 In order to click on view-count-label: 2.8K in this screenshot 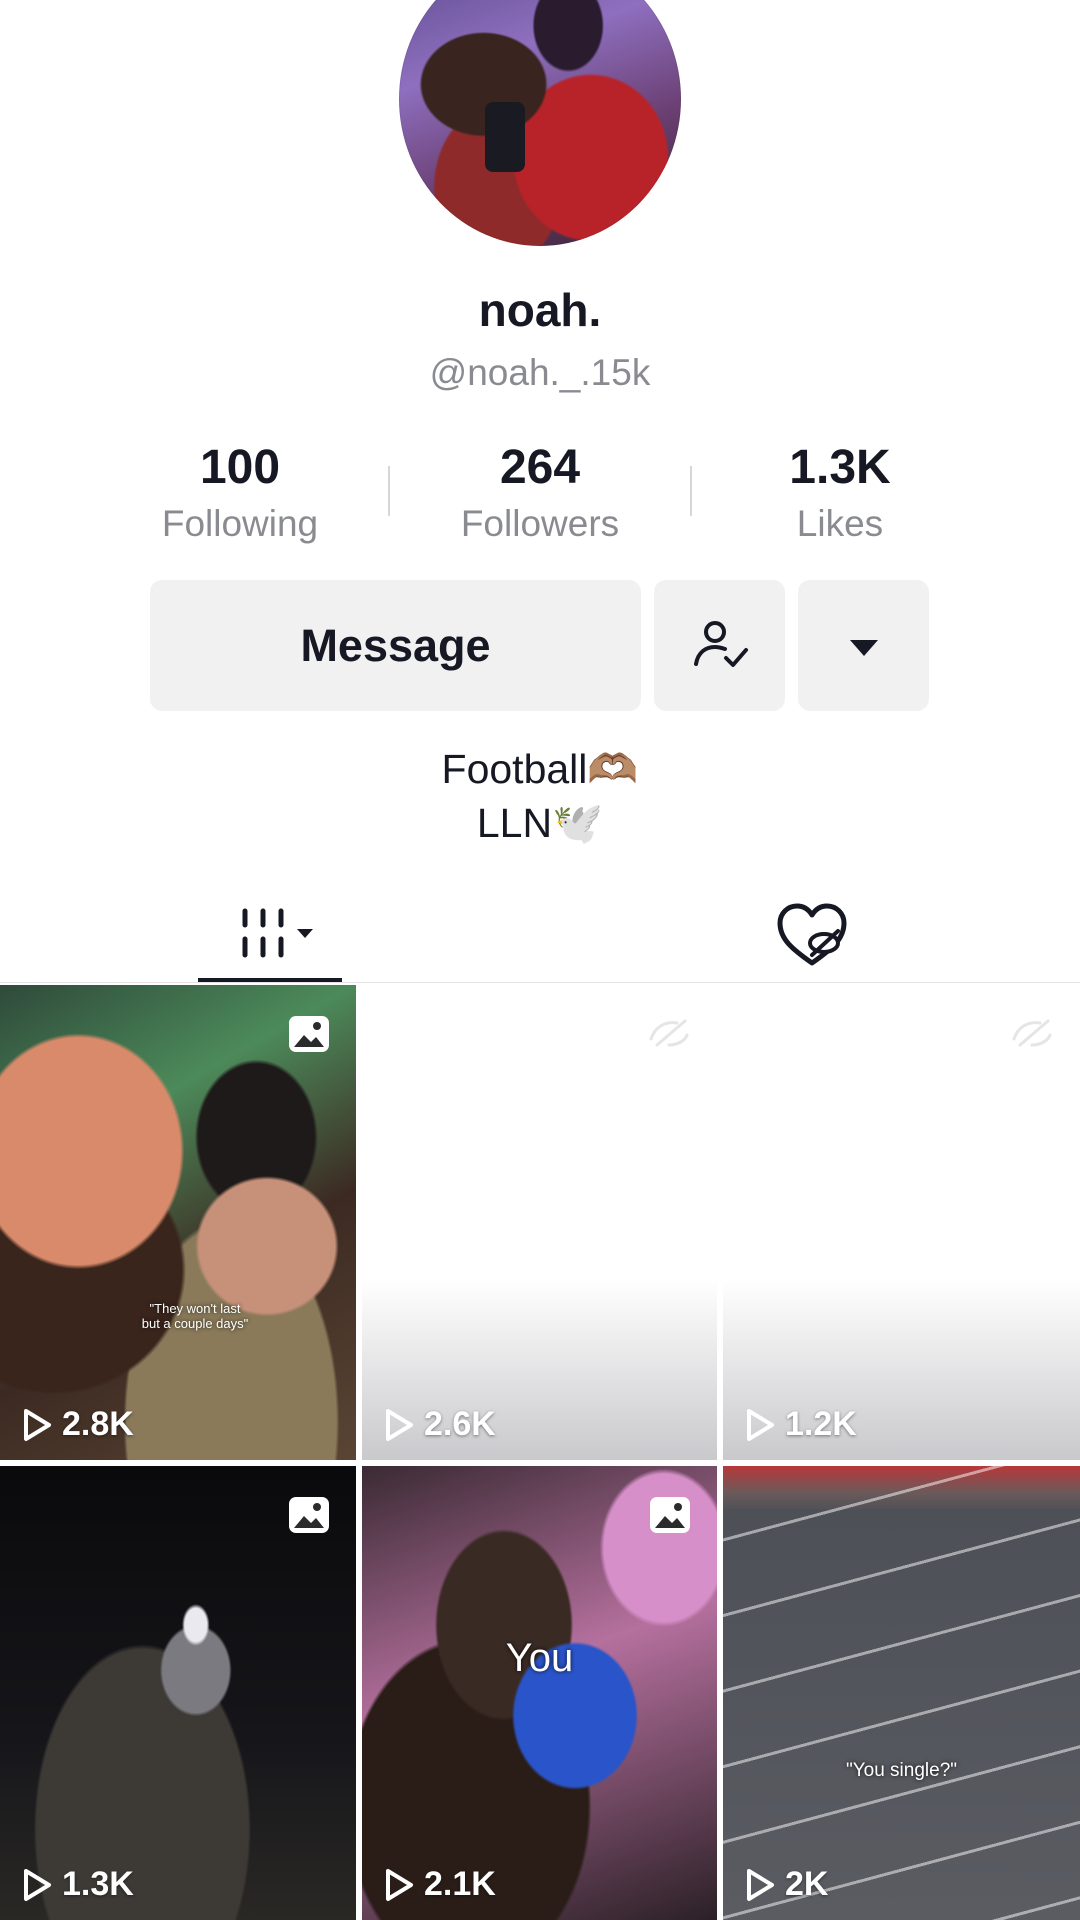, I will do `click(98, 1424)`.